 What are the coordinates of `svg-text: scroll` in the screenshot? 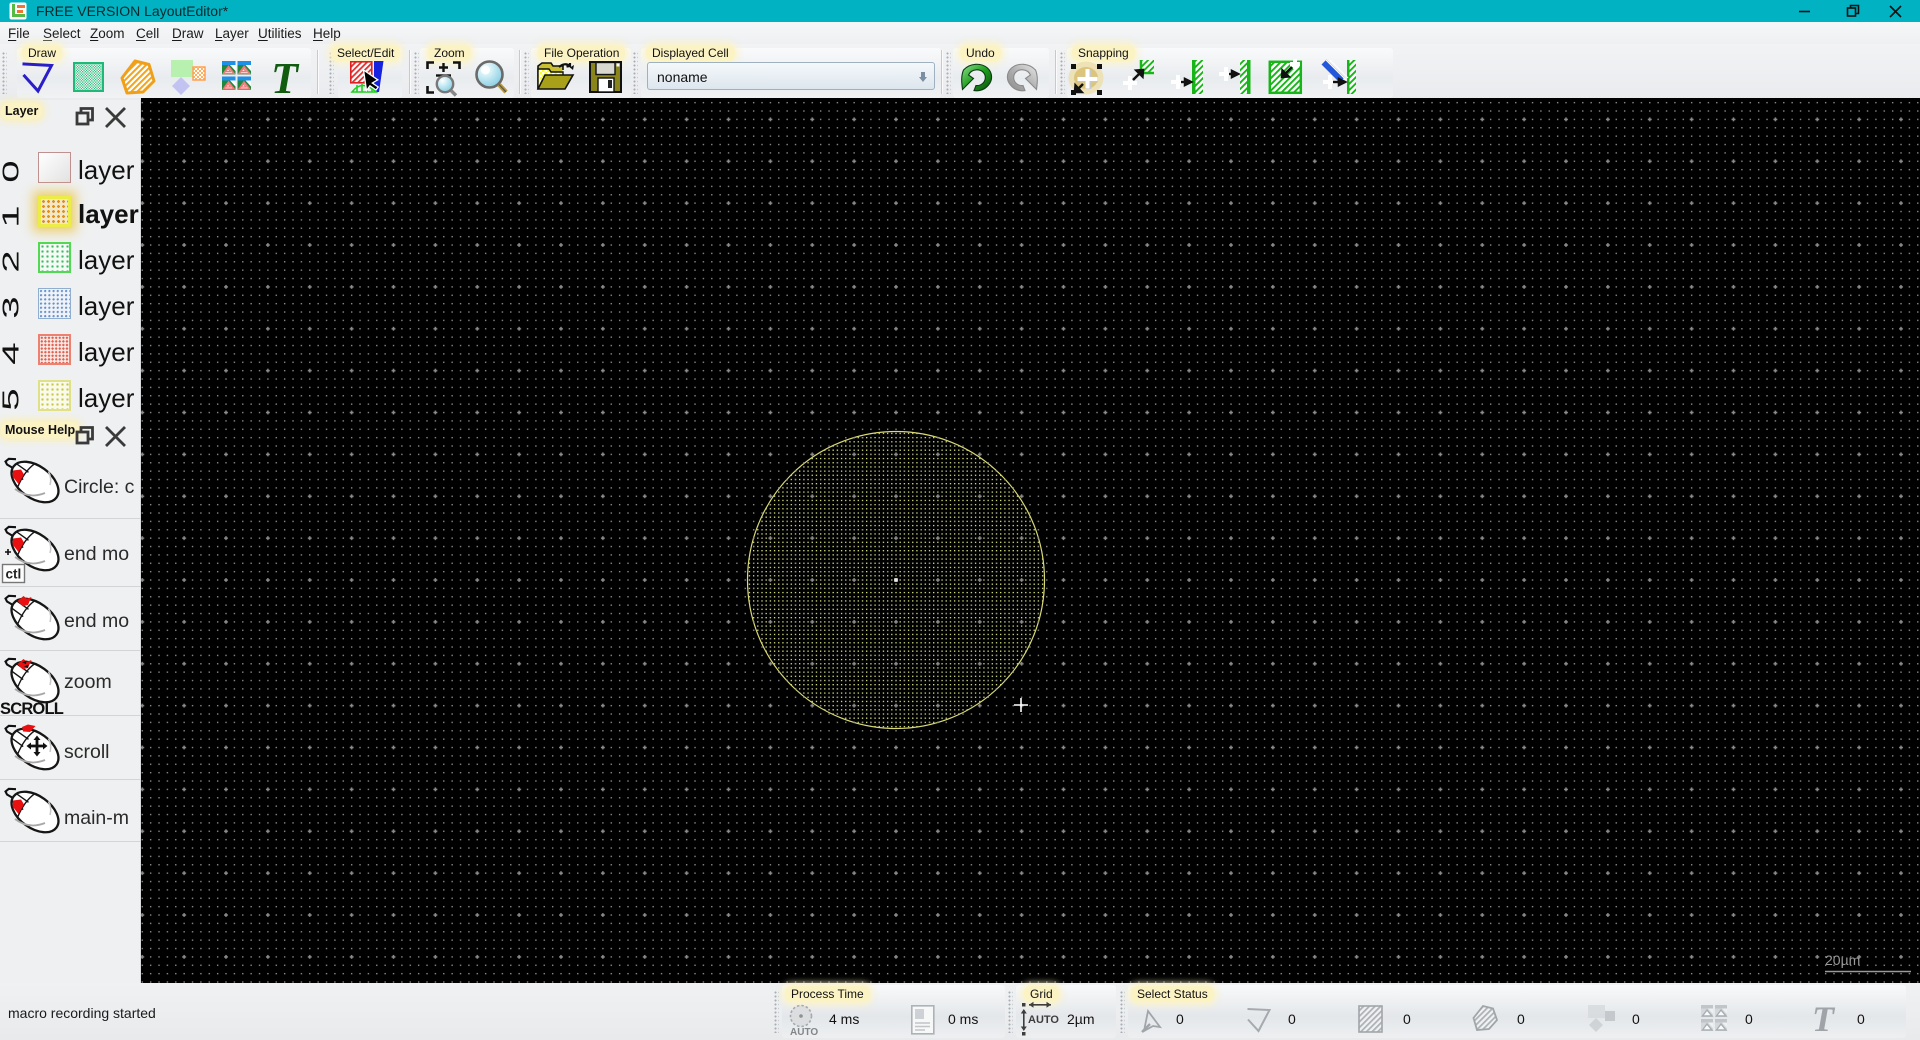 It's located at (87, 752).